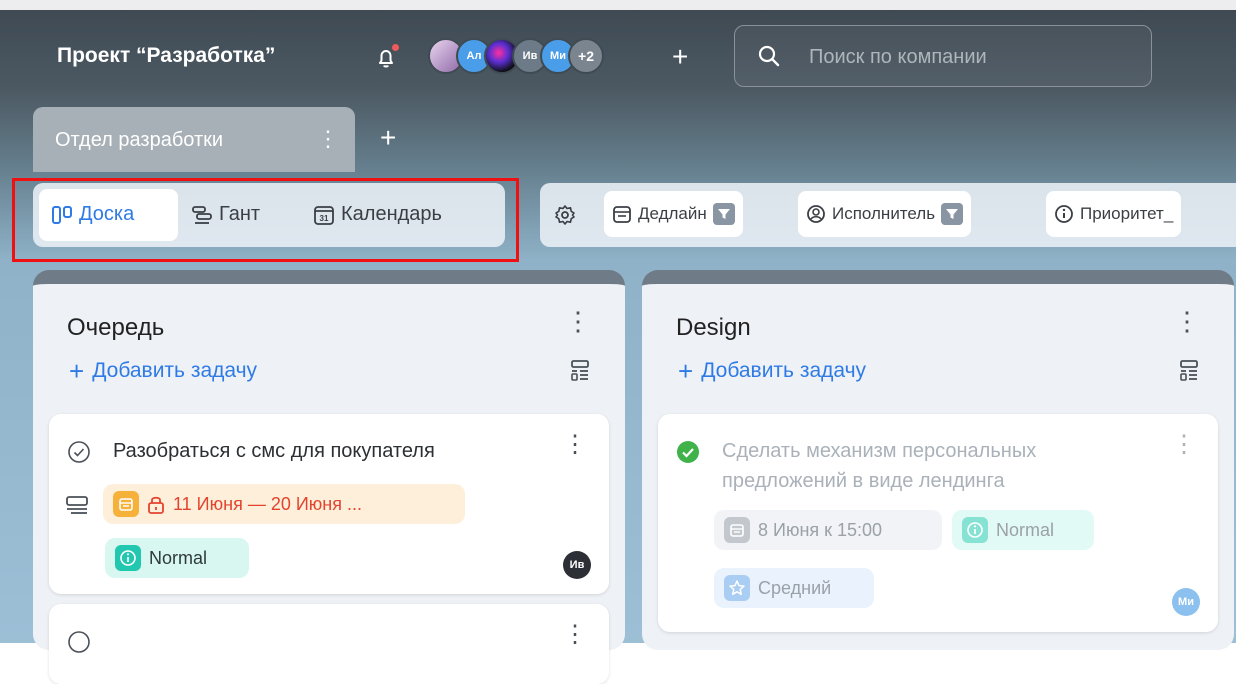  I want to click on subtasks-icon, so click(77, 505).